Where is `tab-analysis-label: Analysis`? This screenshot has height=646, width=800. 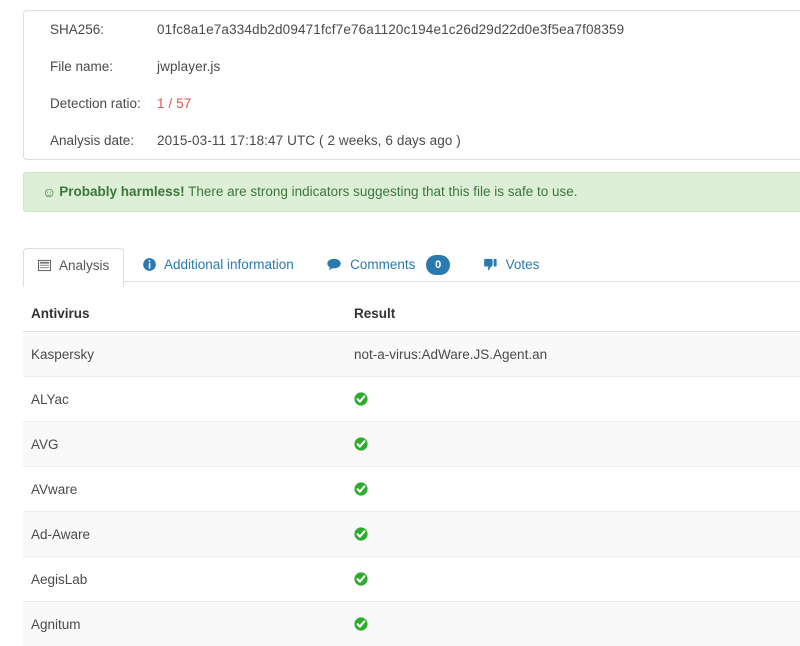
tab-analysis-label: Analysis is located at coordinates (84, 265).